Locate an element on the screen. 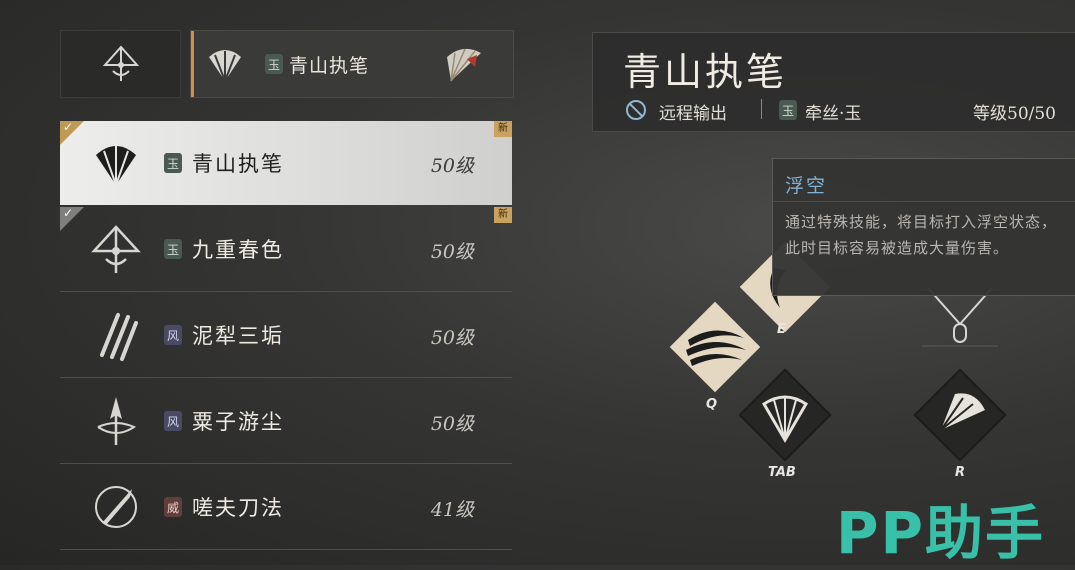 This screenshot has height=570, width=1075. weapon-row: 风泥犁三垢 50级 is located at coordinates (286, 335).